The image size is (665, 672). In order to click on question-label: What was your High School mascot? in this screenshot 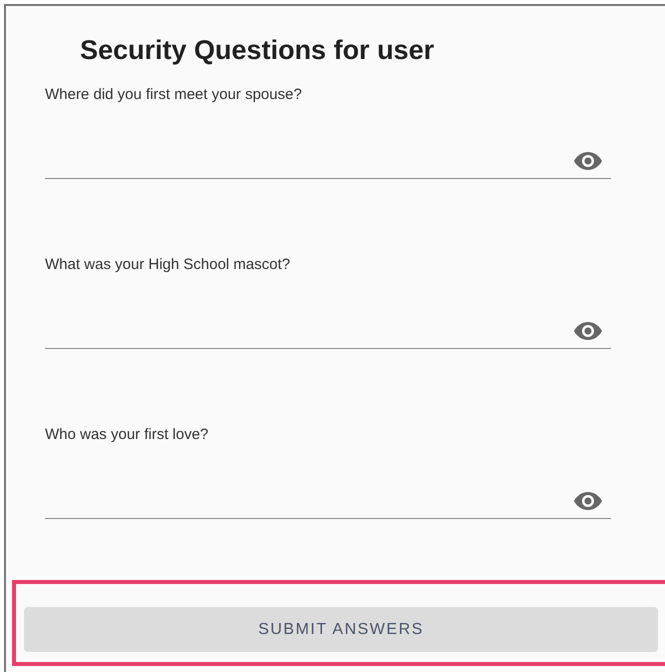, I will do `click(168, 265)`.